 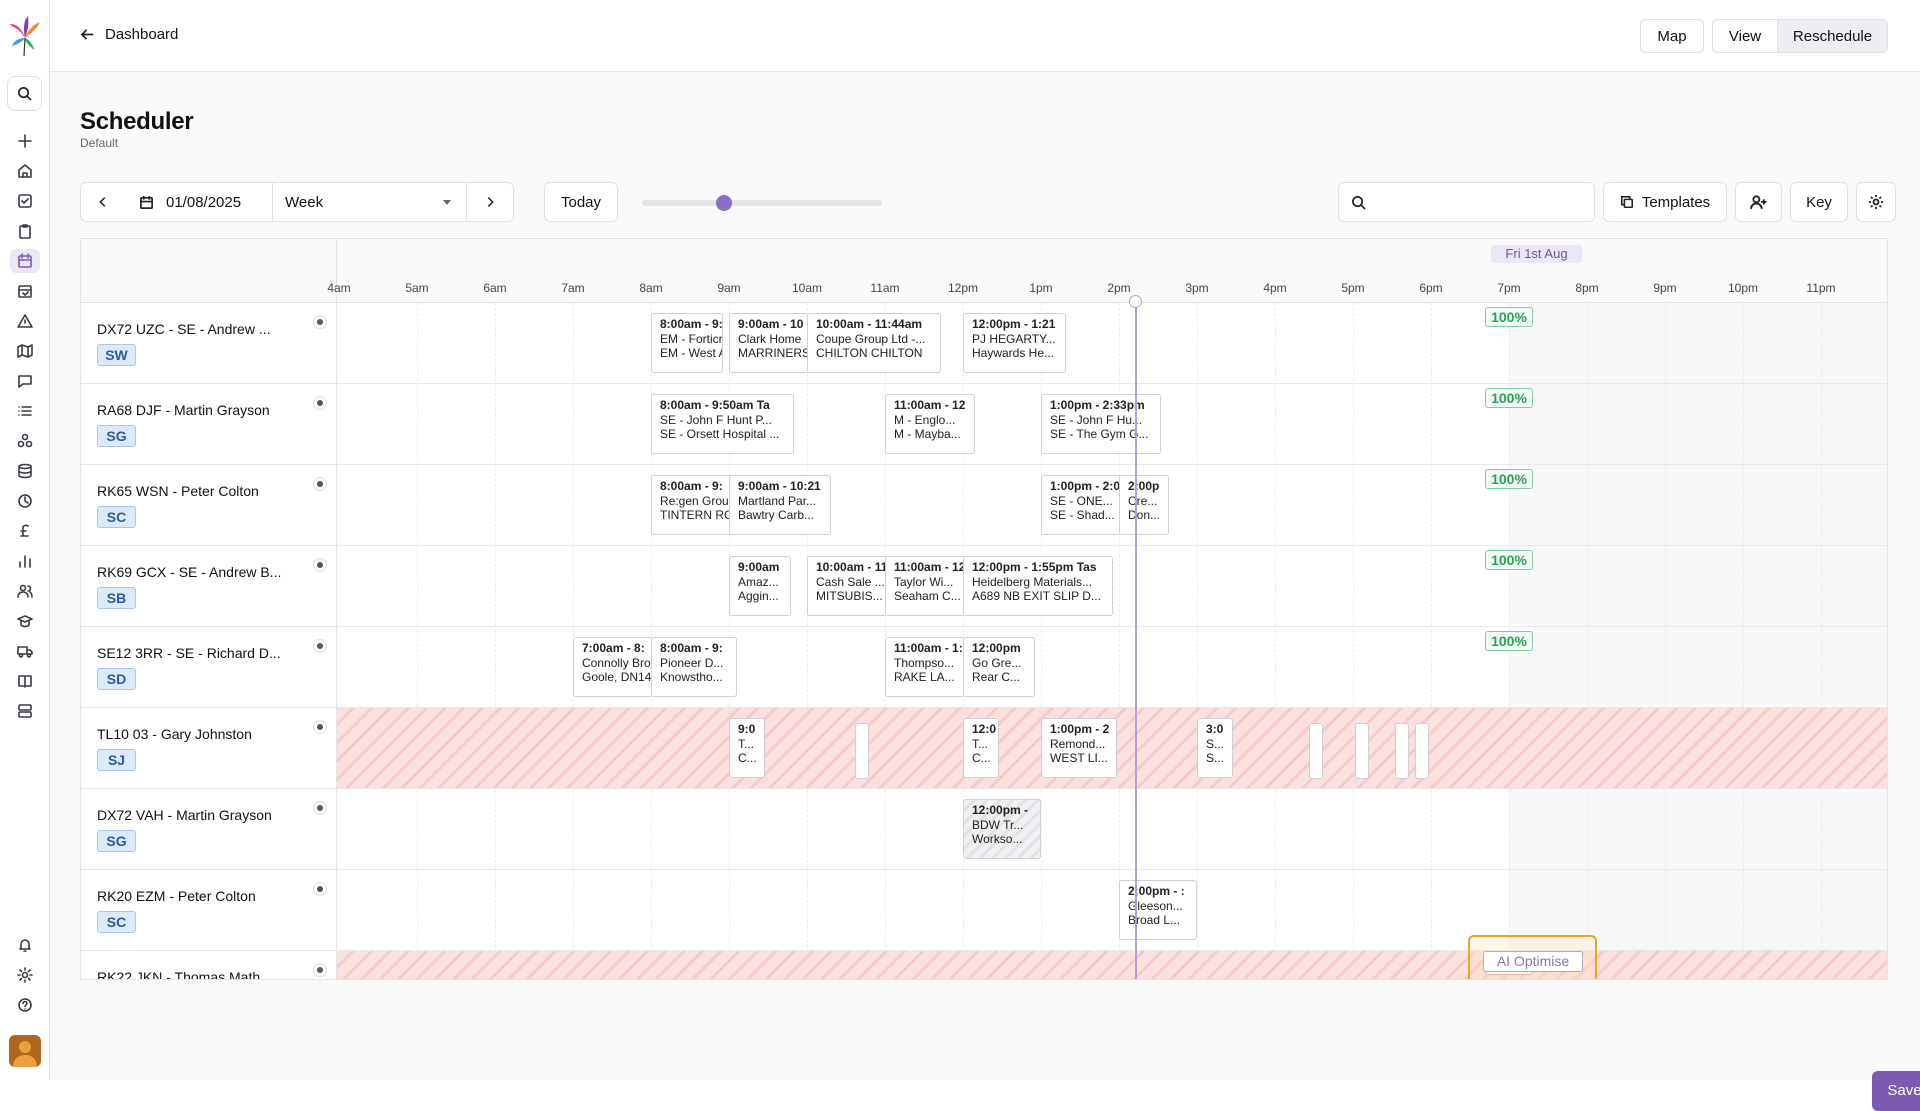 I want to click on warning-icon, so click(x=25, y=321).